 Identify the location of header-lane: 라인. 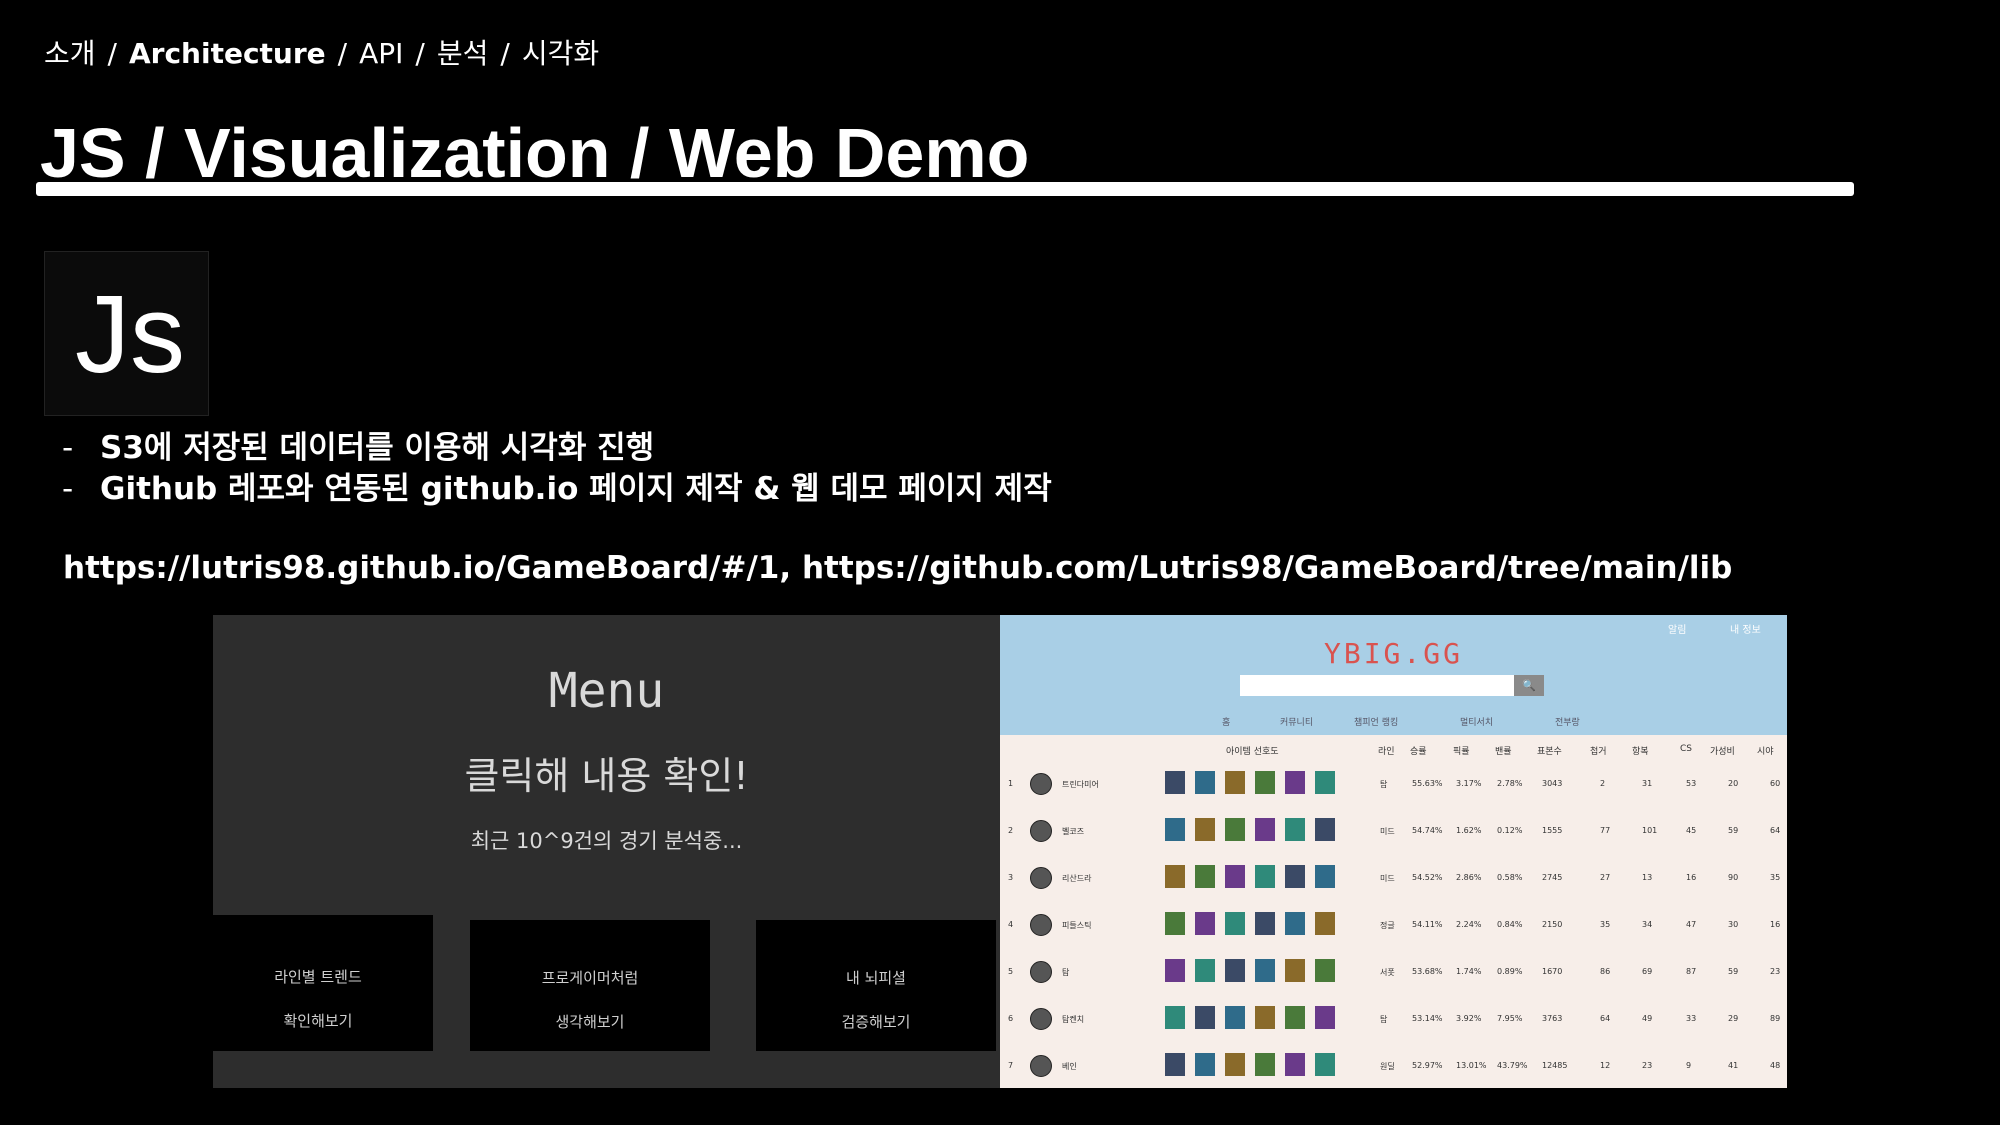
(1386, 750).